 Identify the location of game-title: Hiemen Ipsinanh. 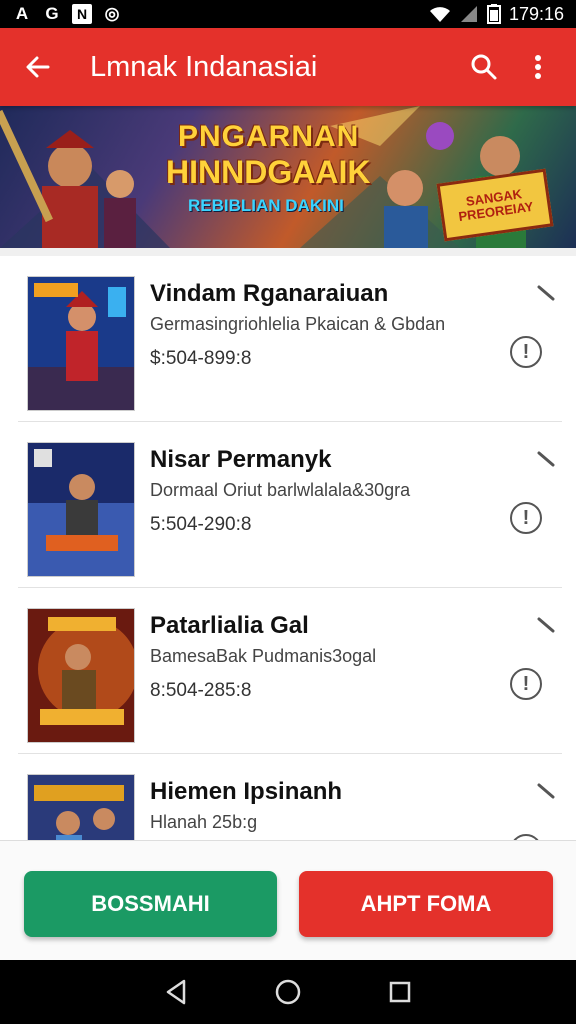
(246, 791).